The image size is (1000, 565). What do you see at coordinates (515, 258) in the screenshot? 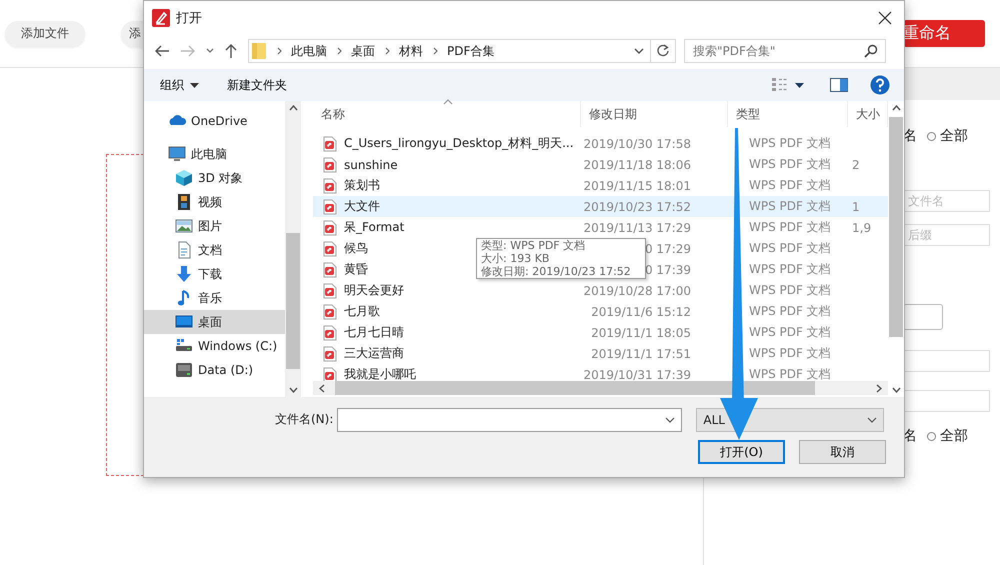
I see `tooltip-text: 大小: 193 KB` at bounding box center [515, 258].